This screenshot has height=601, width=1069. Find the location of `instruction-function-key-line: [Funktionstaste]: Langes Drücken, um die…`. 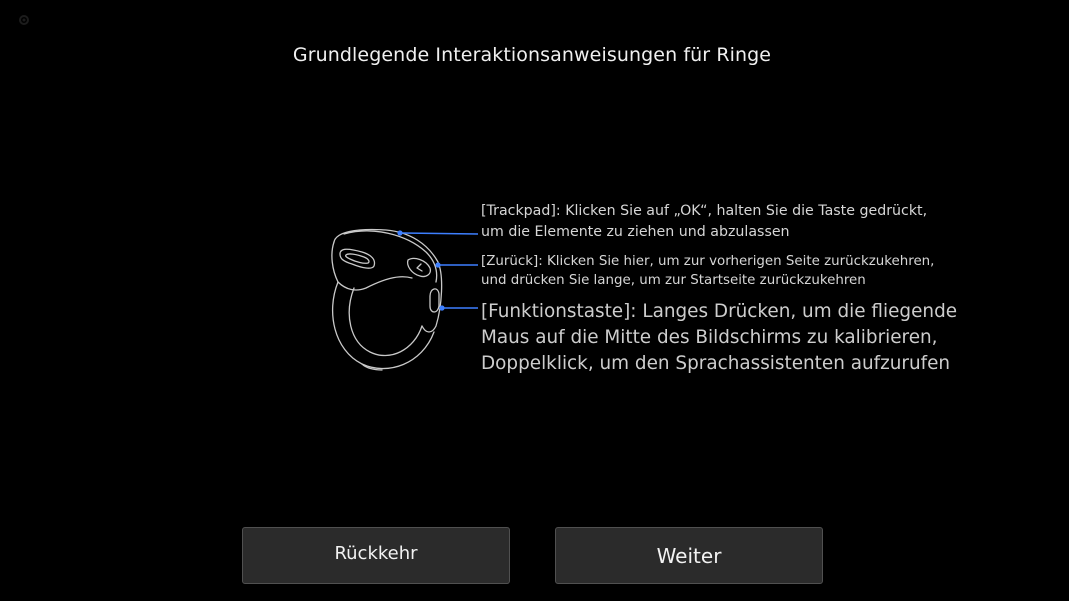

instruction-function-key-line: [Funktionstaste]: Langes Drücken, um die… is located at coordinates (719, 311).